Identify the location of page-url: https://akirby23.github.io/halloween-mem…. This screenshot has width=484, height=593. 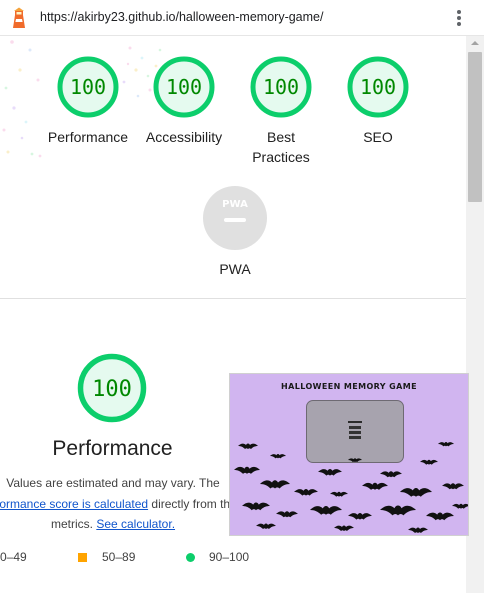
(181, 17).